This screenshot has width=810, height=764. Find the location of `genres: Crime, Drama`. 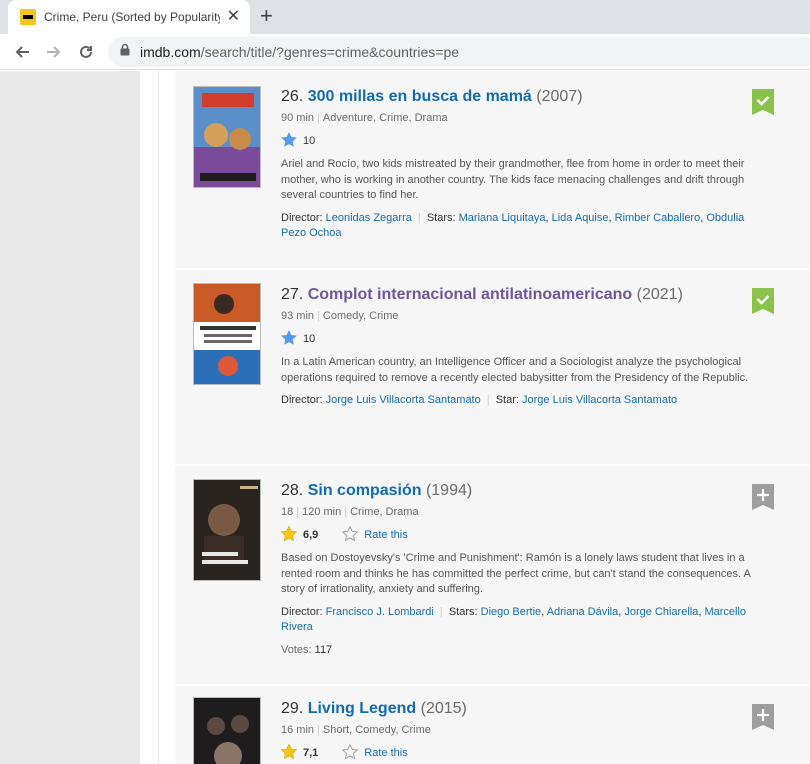

genres: Crime, Drama is located at coordinates (384, 512).